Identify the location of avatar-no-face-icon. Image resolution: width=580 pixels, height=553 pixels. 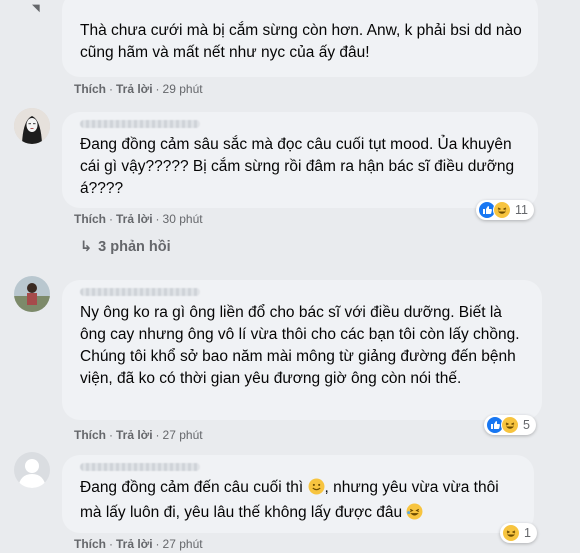
(32, 126).